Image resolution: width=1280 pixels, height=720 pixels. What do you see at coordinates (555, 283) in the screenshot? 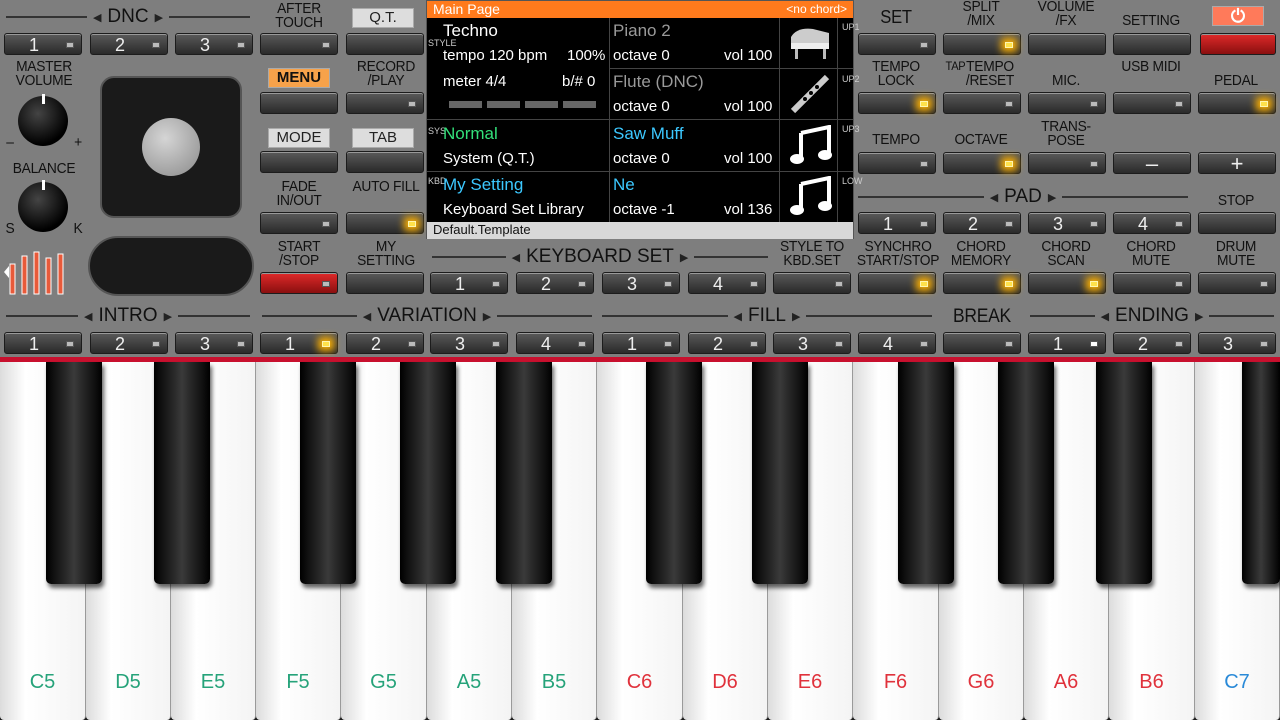
I see `kbd-set-2-button: 2` at bounding box center [555, 283].